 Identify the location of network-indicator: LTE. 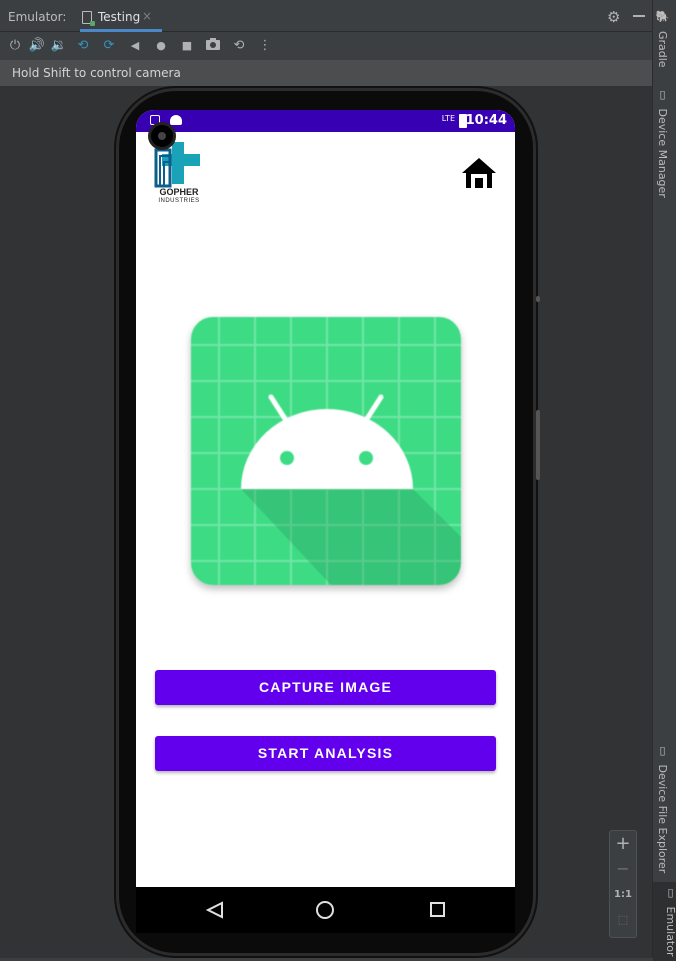
(448, 118).